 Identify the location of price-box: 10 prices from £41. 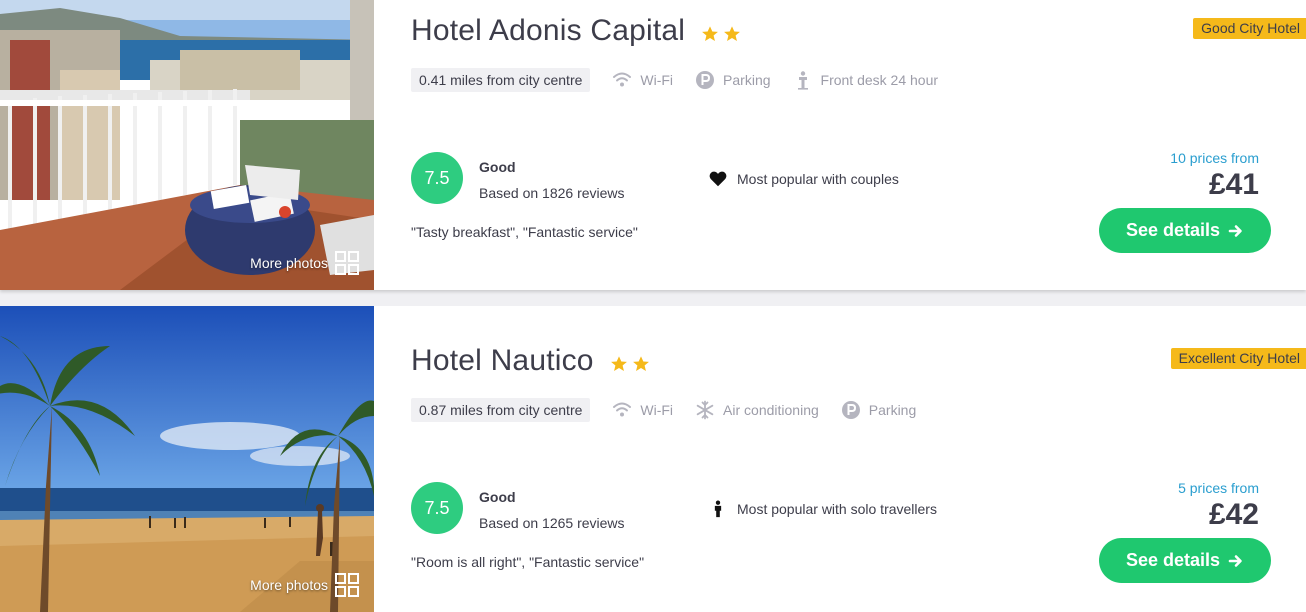
(1151, 176).